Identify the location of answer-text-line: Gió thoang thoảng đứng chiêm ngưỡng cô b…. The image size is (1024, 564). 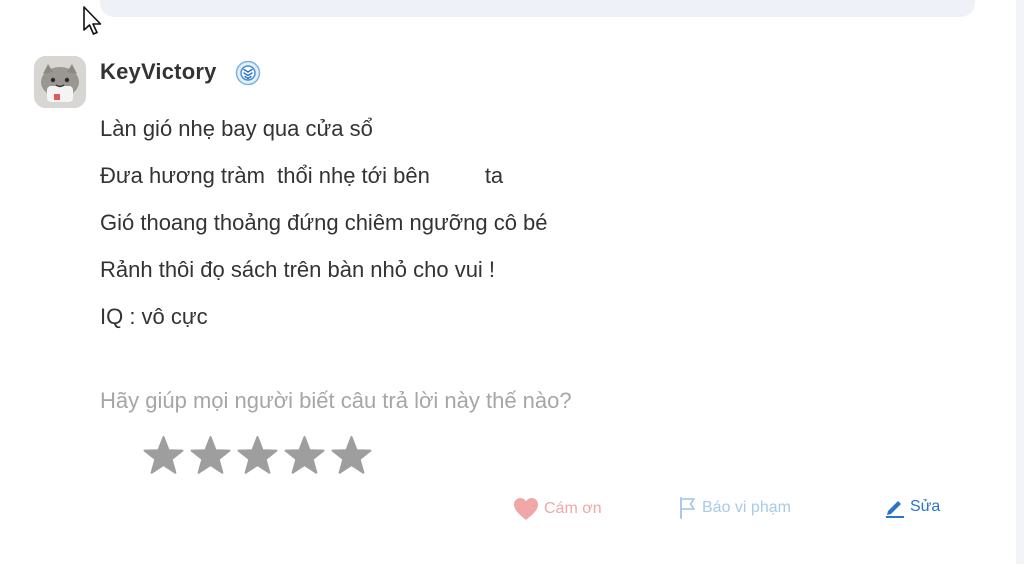
(324, 222).